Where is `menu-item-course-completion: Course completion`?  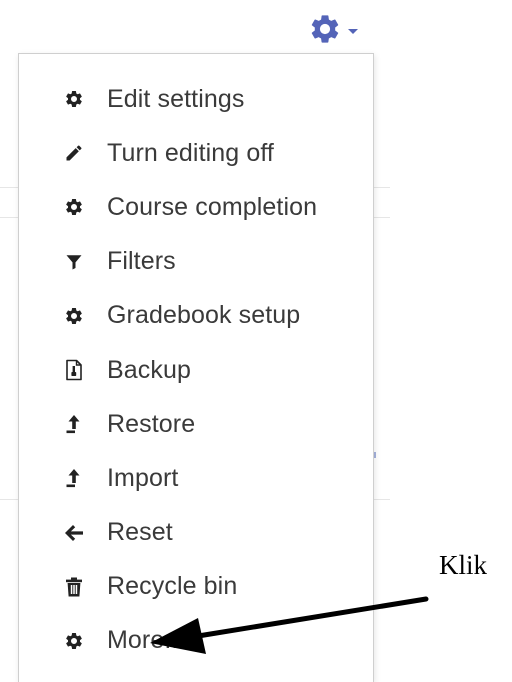 menu-item-course-completion: Course completion is located at coordinates (196, 207).